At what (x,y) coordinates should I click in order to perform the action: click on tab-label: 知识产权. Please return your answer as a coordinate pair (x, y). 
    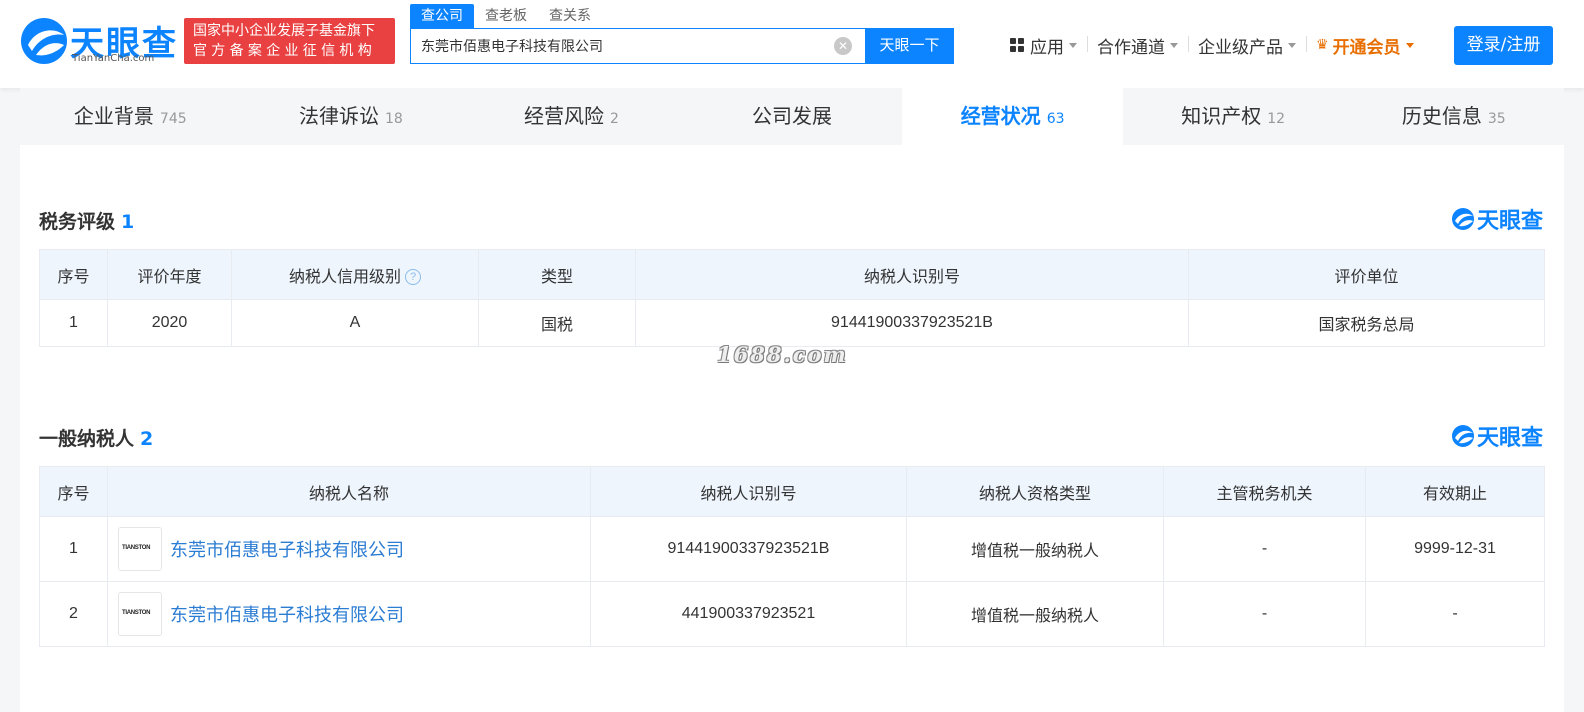
    Looking at the image, I should click on (1221, 116).